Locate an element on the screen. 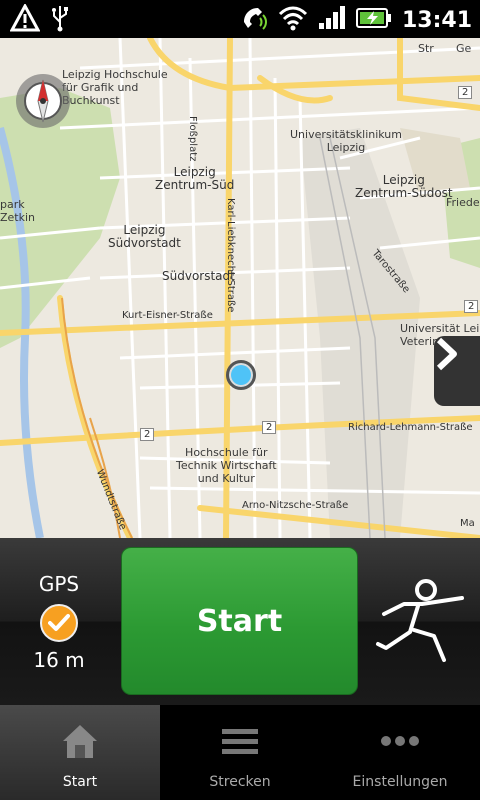 This screenshot has height=800, width=480. tab-start: Start is located at coordinates (80, 752).